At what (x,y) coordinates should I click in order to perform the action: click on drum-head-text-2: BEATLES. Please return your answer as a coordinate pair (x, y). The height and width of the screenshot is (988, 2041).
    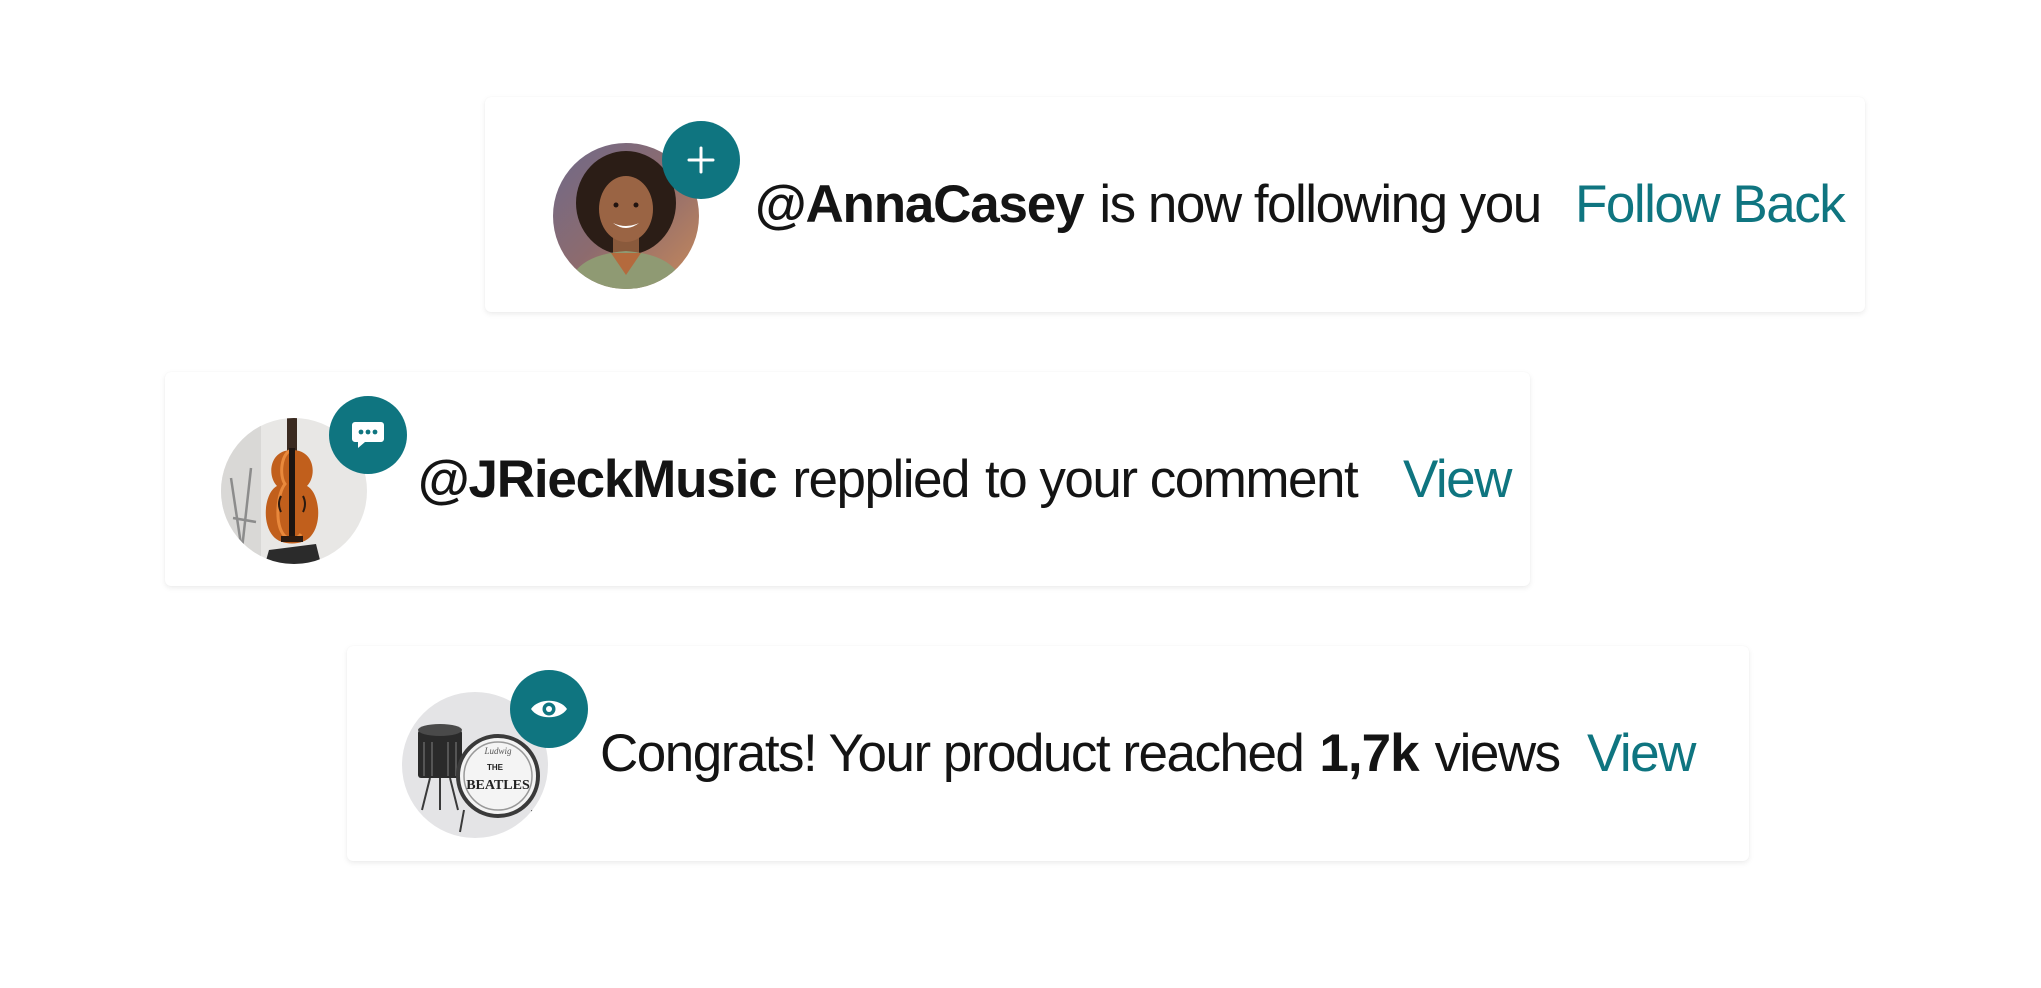
    Looking at the image, I should click on (498, 785).